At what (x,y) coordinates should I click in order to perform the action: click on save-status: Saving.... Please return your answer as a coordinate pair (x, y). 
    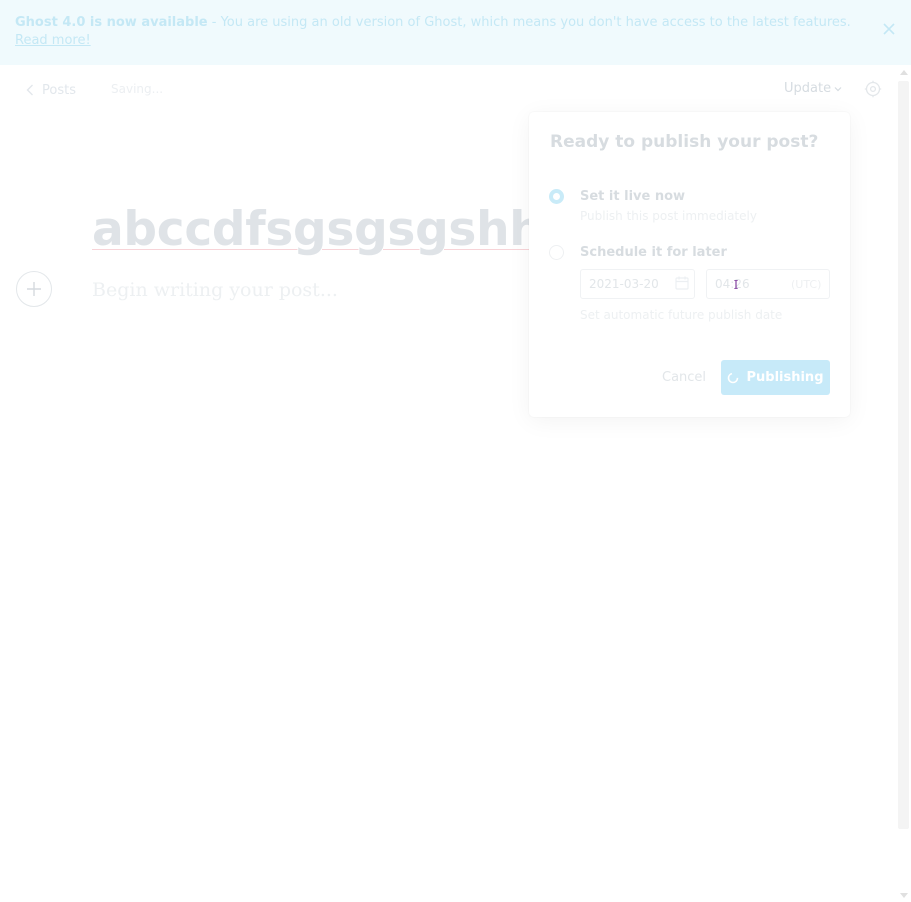
    Looking at the image, I should click on (137, 89).